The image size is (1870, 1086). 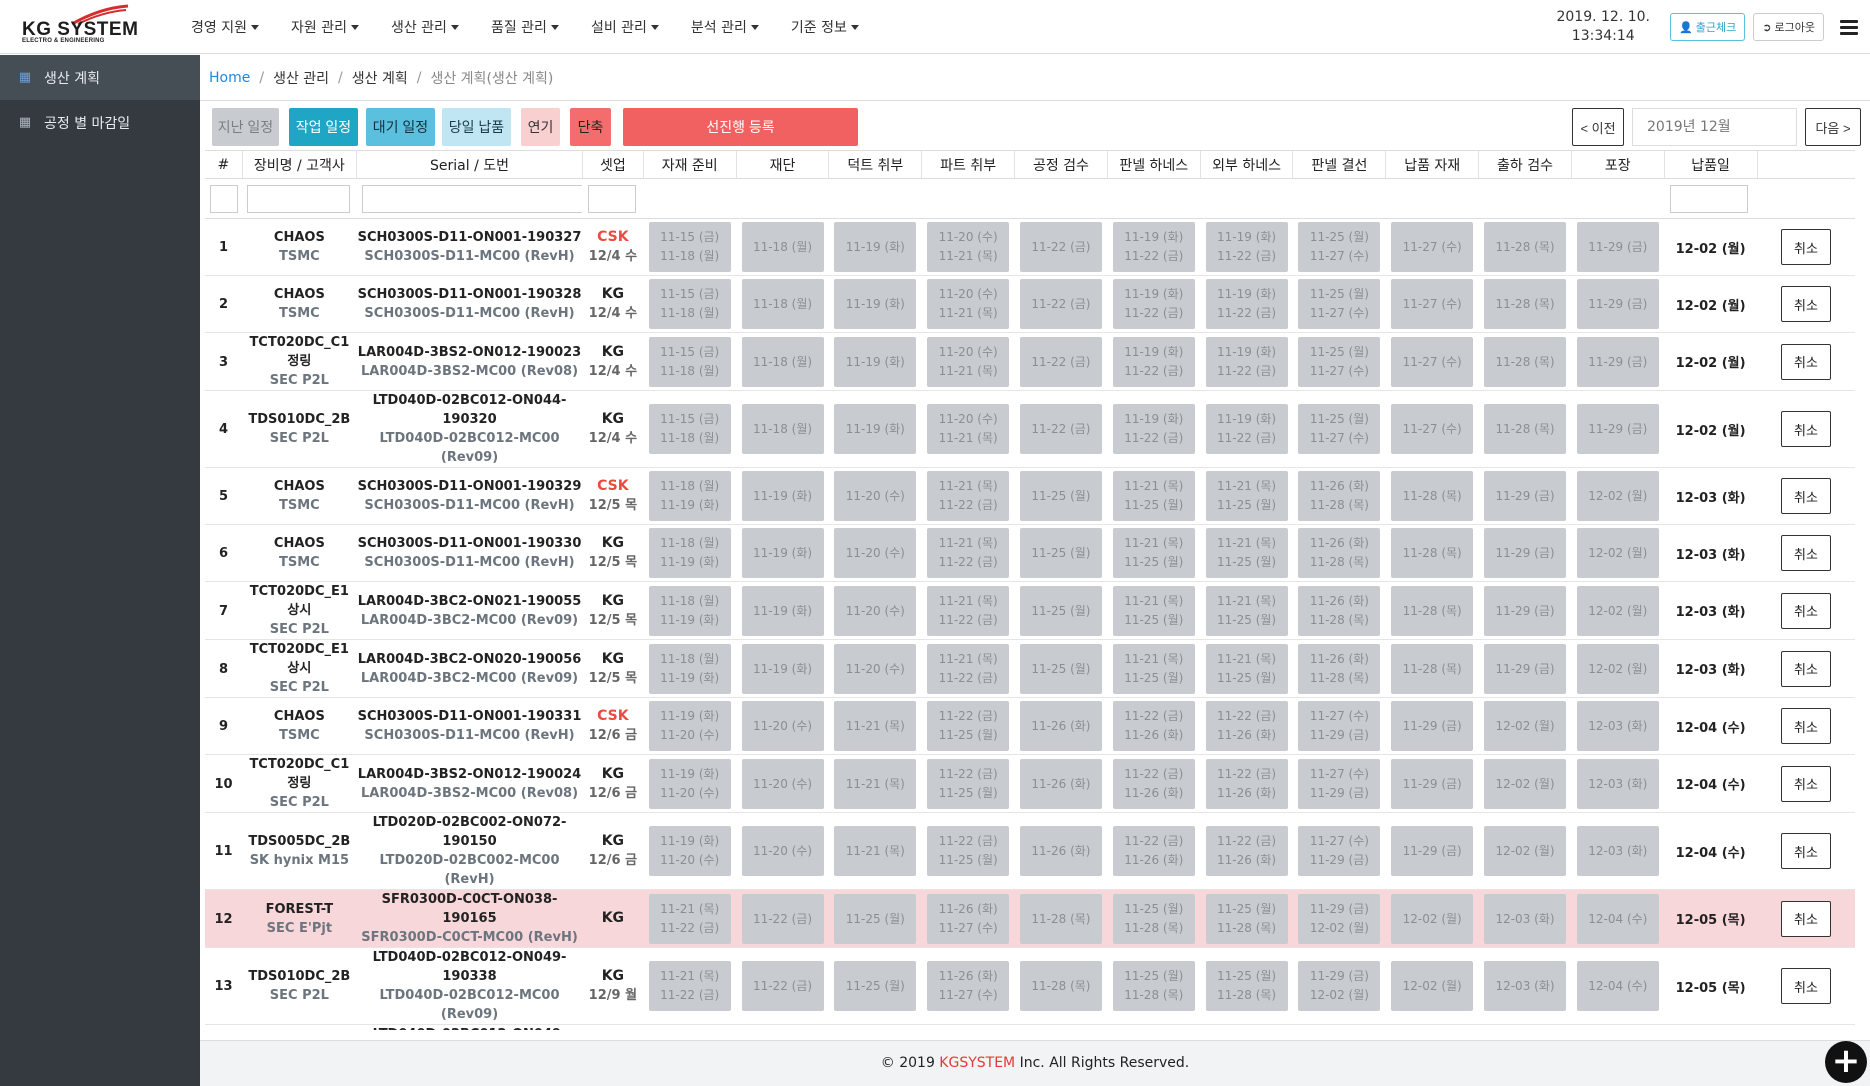 What do you see at coordinates (301, 78) in the screenshot?
I see `breadcrumb-production: 생산 관리` at bounding box center [301, 78].